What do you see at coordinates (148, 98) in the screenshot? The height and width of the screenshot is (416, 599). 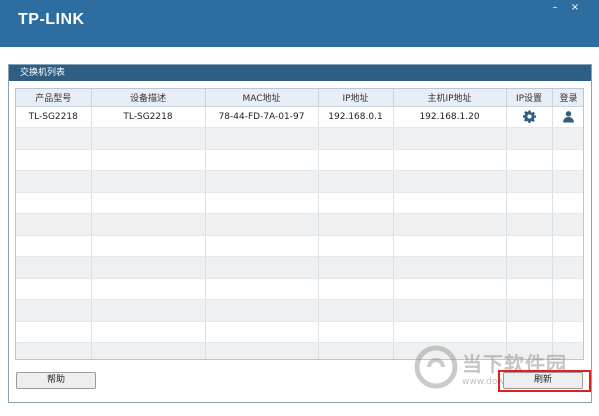 I see `column-header-description: 设备描述` at bounding box center [148, 98].